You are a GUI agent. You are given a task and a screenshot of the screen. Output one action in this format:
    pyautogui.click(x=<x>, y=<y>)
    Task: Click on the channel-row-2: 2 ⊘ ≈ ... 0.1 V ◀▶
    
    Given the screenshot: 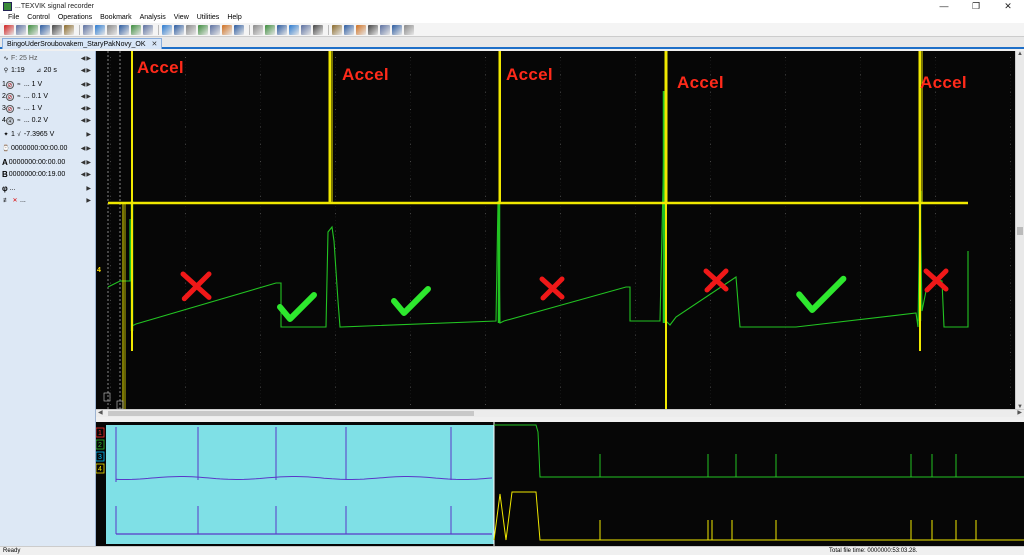 What is the action you would take?
    pyautogui.click(x=48, y=96)
    